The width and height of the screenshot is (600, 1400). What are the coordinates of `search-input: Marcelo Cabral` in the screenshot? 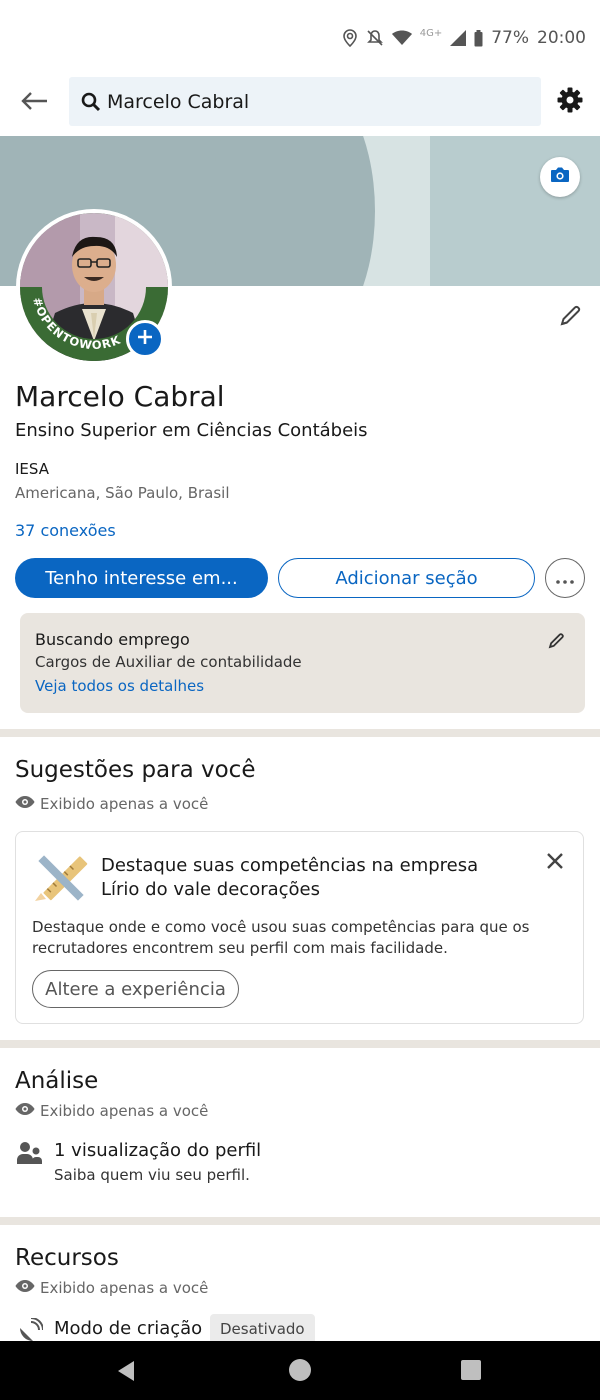 It's located at (305, 101).